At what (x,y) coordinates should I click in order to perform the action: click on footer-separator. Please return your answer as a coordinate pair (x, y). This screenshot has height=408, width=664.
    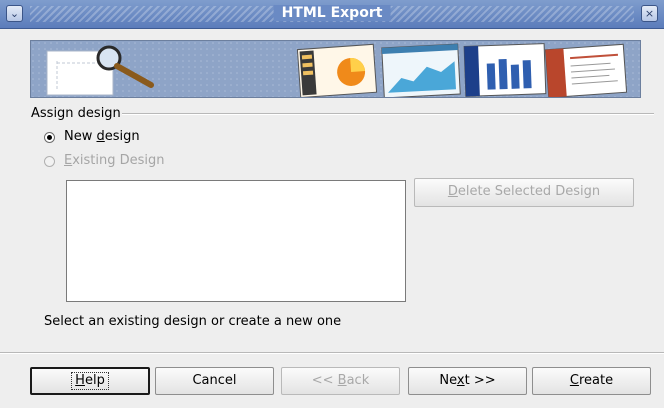
    Looking at the image, I should click on (332, 353).